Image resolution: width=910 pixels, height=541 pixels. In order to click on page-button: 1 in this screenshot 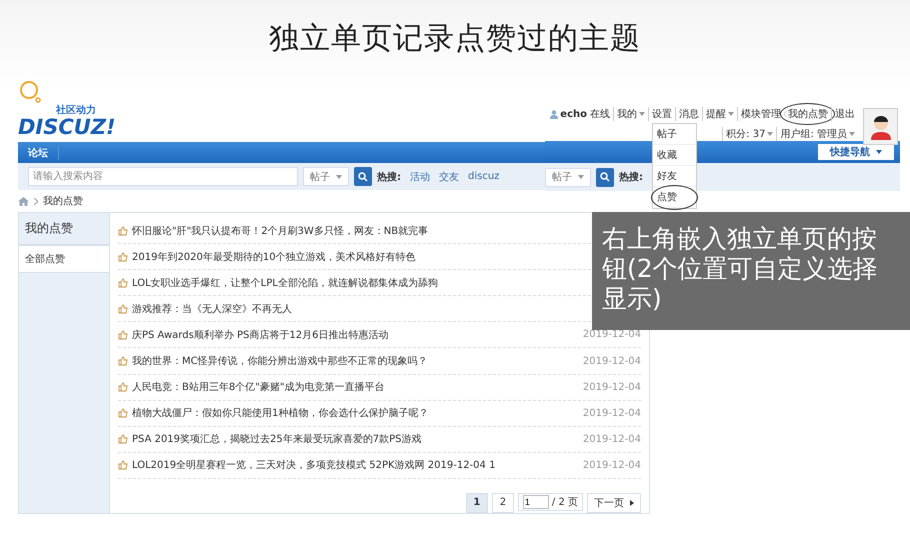, I will do `click(477, 502)`.